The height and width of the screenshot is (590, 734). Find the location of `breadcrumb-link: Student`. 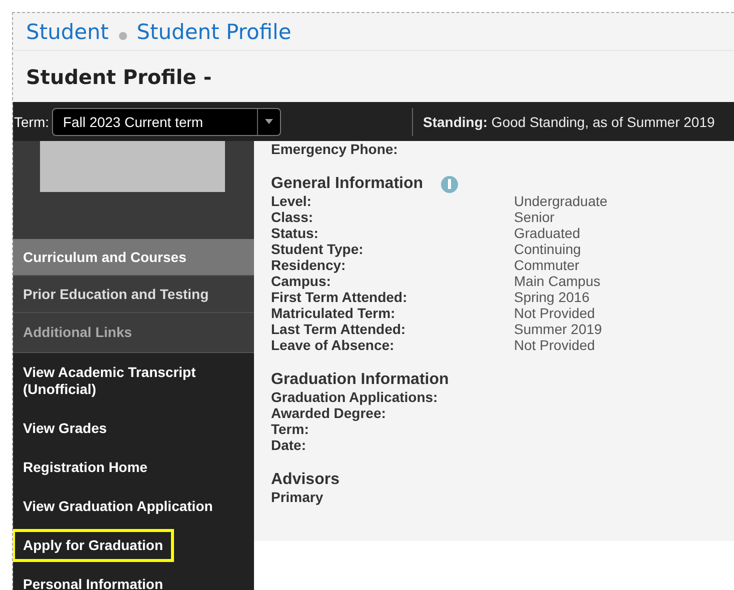

breadcrumb-link: Student is located at coordinates (67, 32).